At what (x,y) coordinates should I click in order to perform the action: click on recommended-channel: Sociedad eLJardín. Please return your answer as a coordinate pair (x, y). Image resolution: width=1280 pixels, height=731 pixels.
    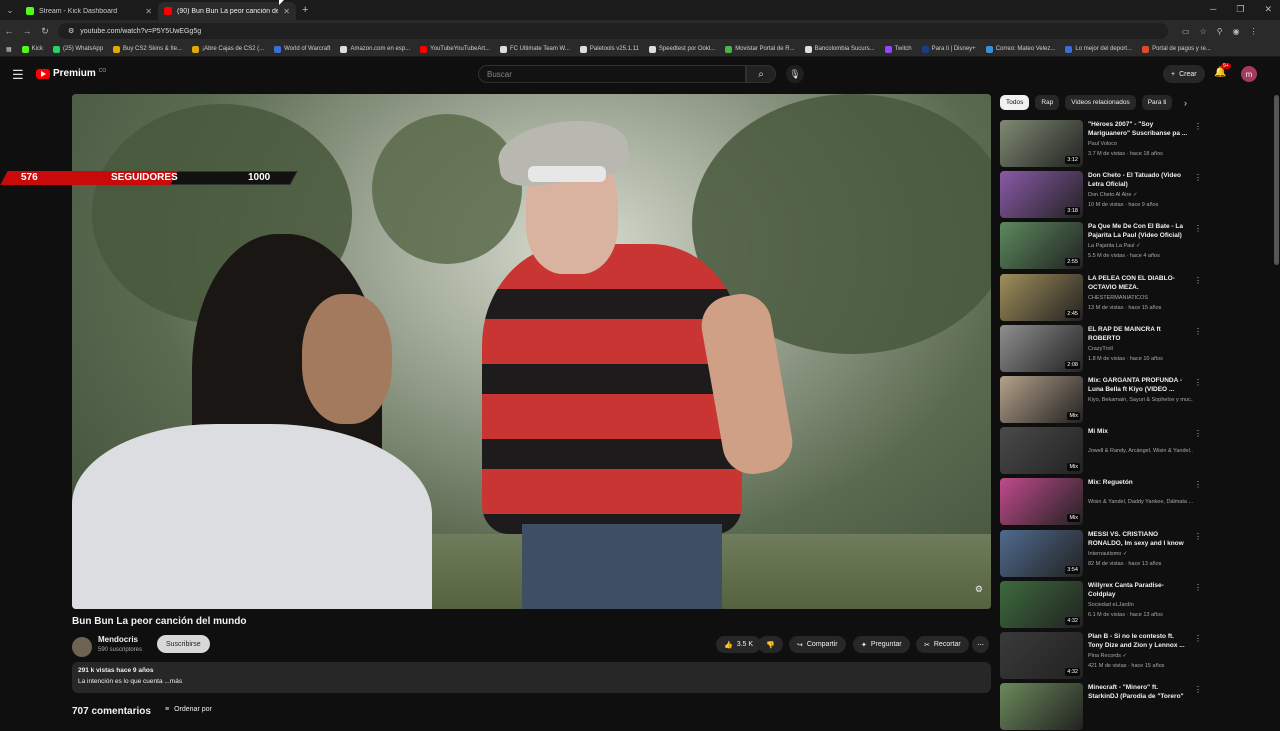
    Looking at the image, I should click on (1140, 605).